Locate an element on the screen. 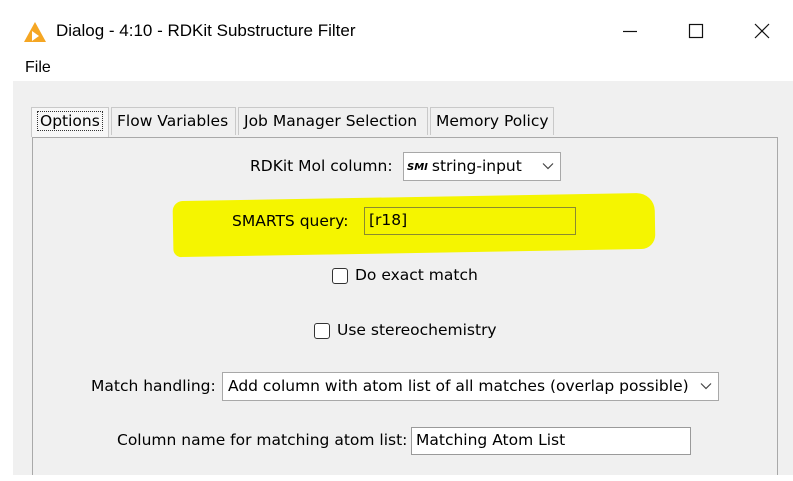  mol-column-value: string-input is located at coordinates (476, 166).